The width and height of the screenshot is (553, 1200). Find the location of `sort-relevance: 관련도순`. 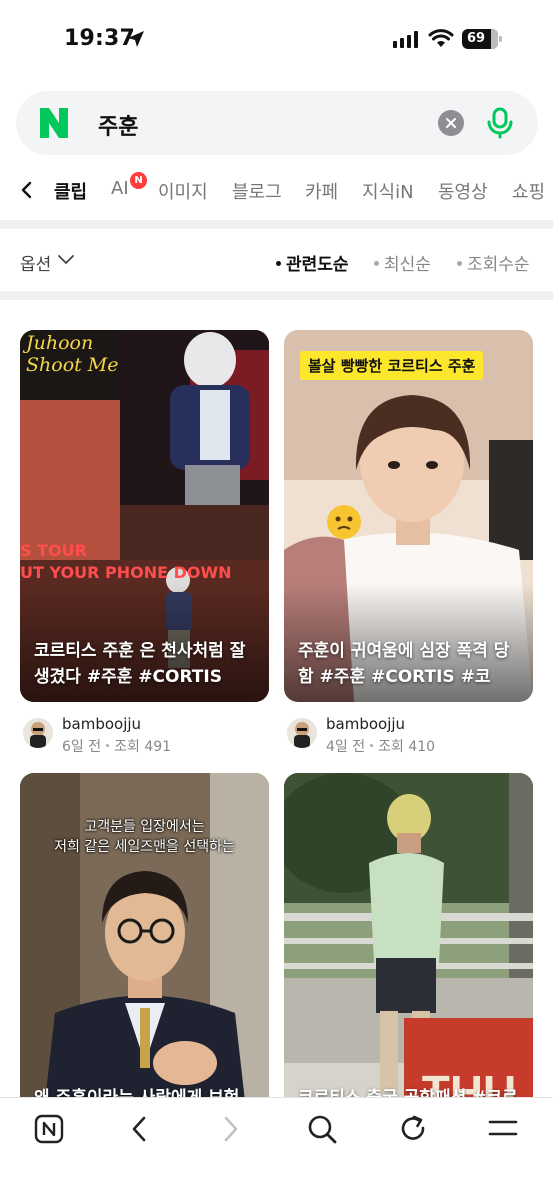

sort-relevance: 관련도순 is located at coordinates (312, 262).